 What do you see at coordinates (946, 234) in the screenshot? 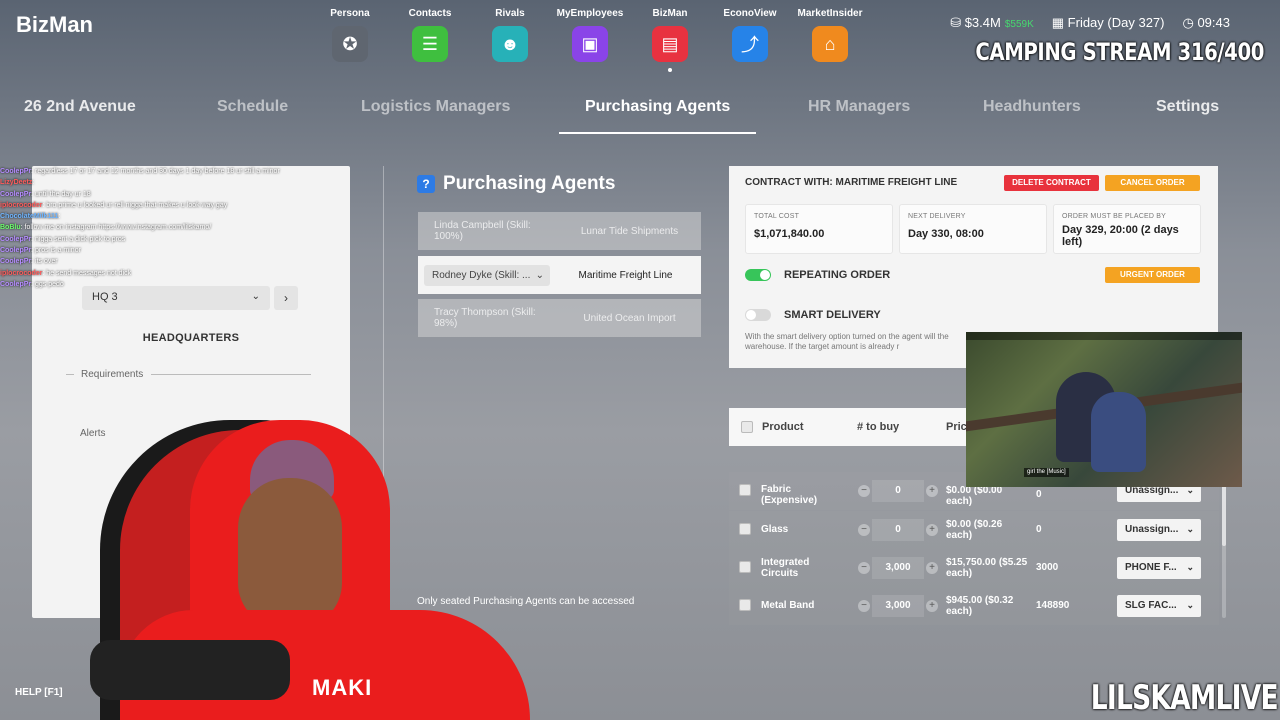
I see `next-delivery-value: Day 330, 08:00` at bounding box center [946, 234].